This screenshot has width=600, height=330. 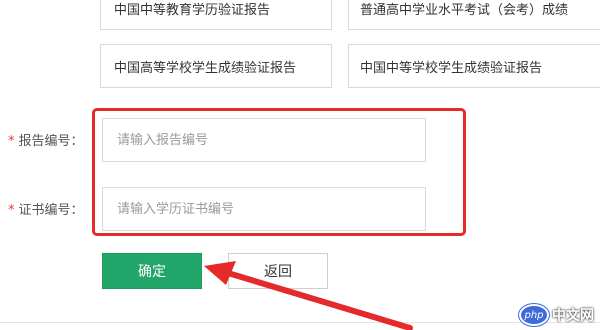 What do you see at coordinates (205, 68) in the screenshot?
I see `option-label: 中国高等学校学生成绩验证报告` at bounding box center [205, 68].